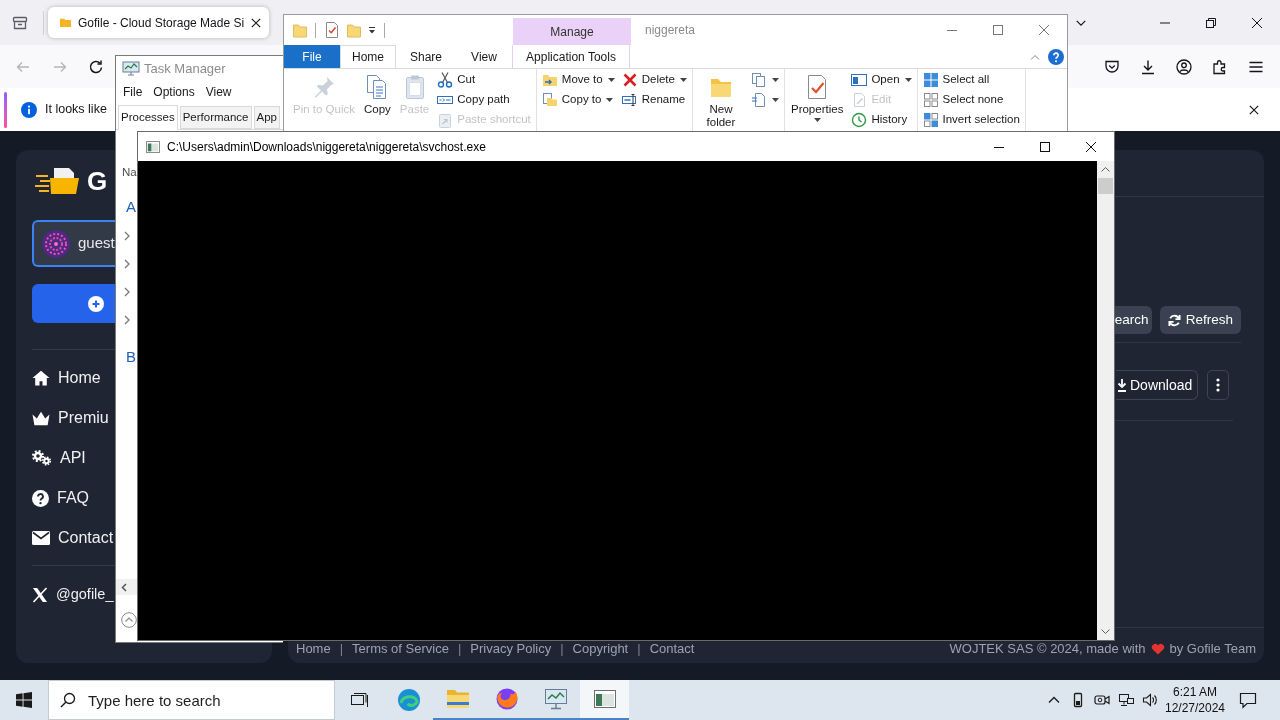 The width and height of the screenshot is (1280, 720). Describe the element at coordinates (126, 587) in the screenshot. I see `horizontal-scrollbar` at that location.